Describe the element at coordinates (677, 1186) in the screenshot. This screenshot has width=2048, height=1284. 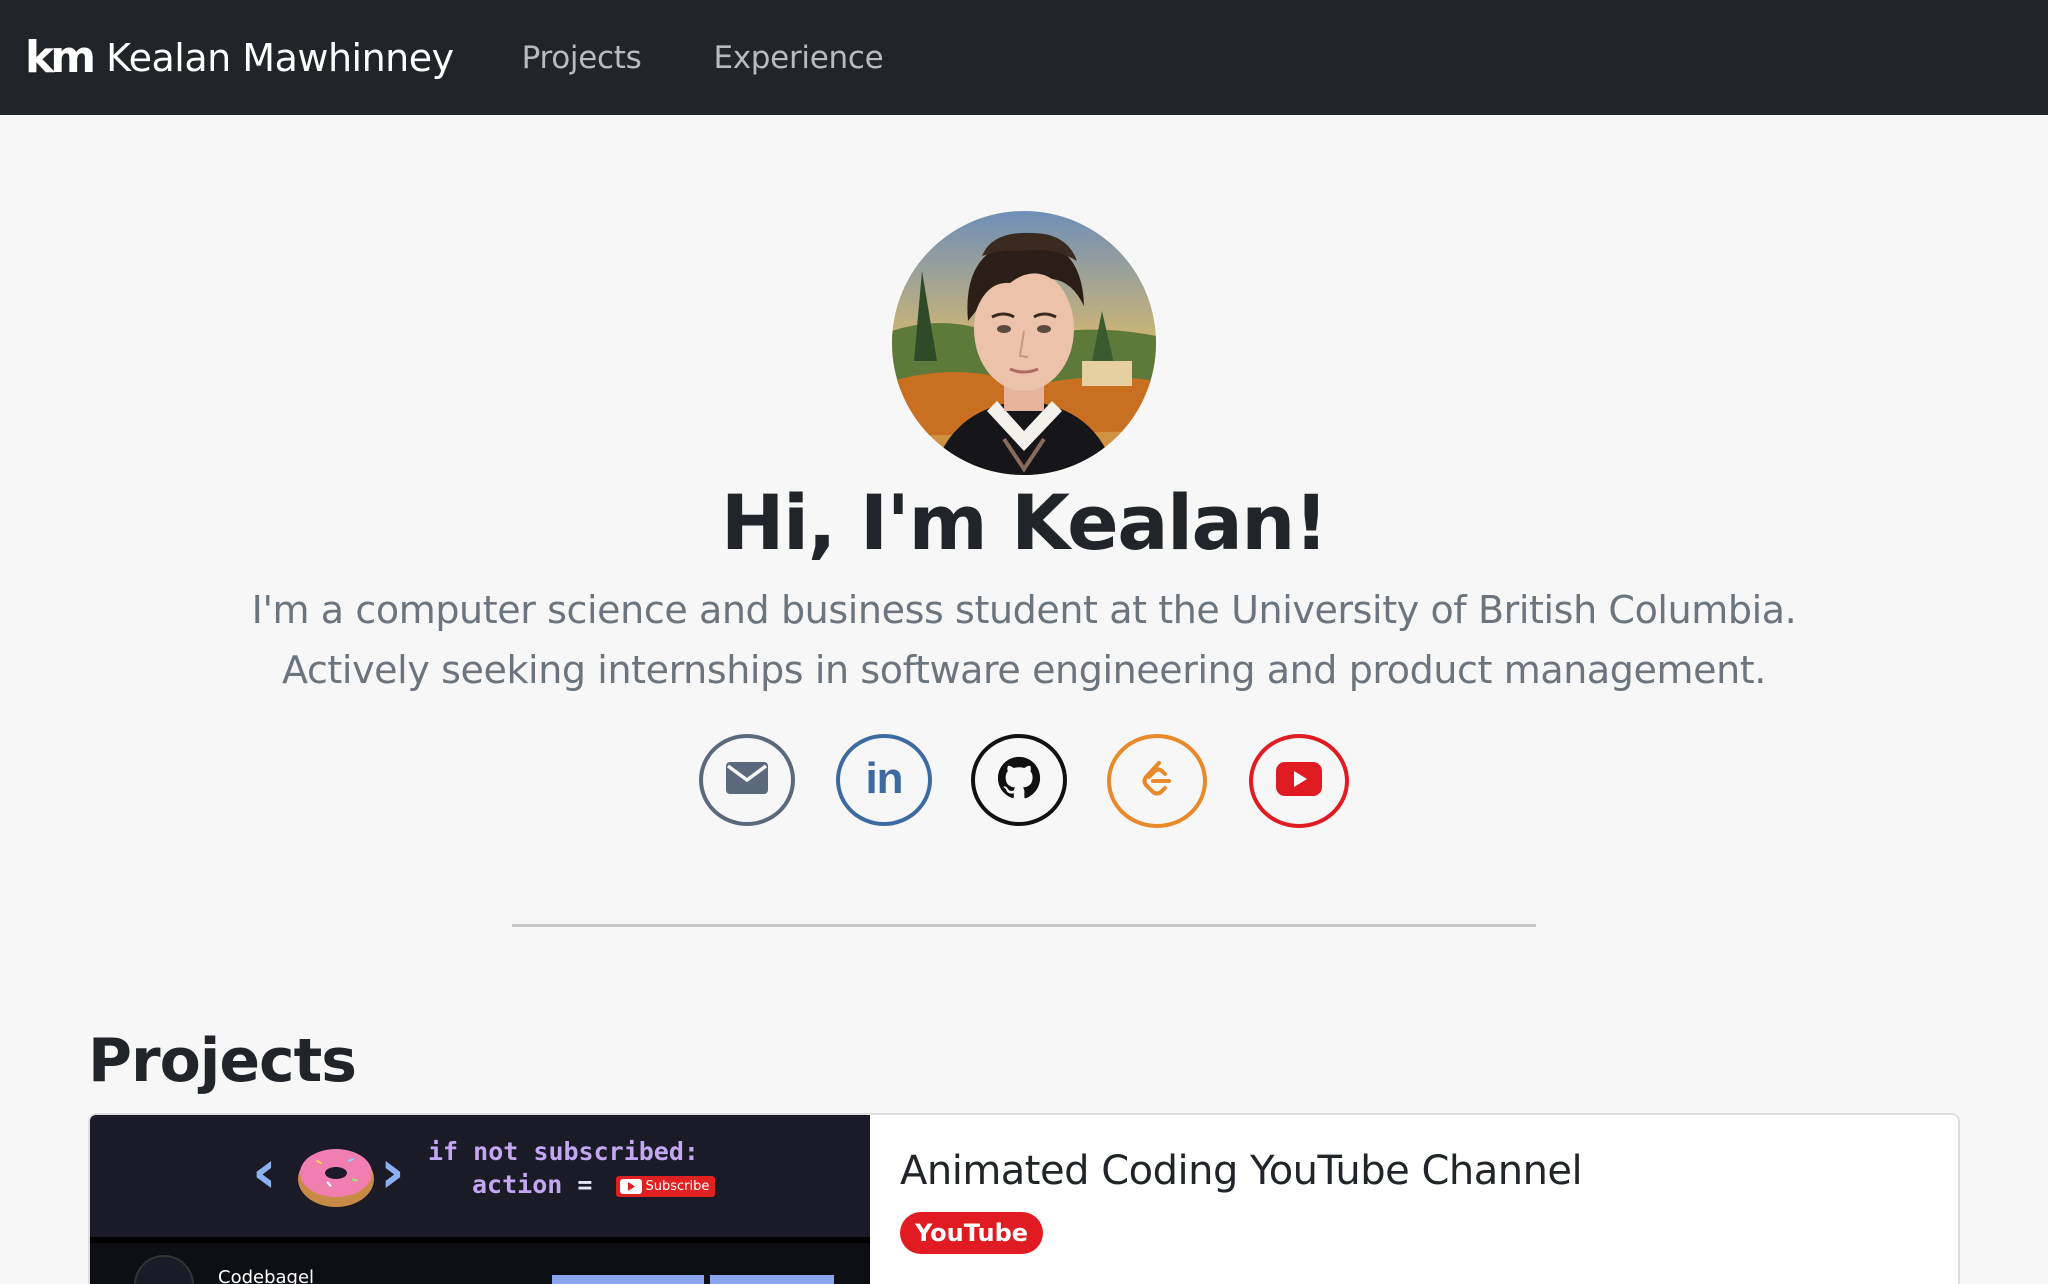
I see `subscribe-label: Subscribe` at that location.